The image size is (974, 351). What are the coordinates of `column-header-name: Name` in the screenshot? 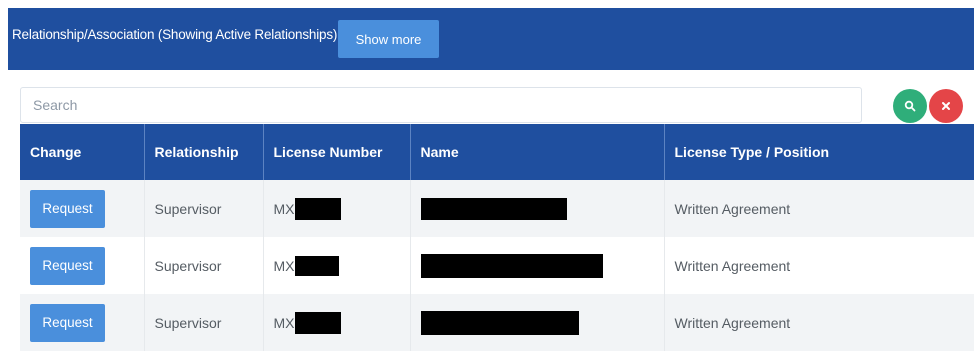 It's located at (537, 152).